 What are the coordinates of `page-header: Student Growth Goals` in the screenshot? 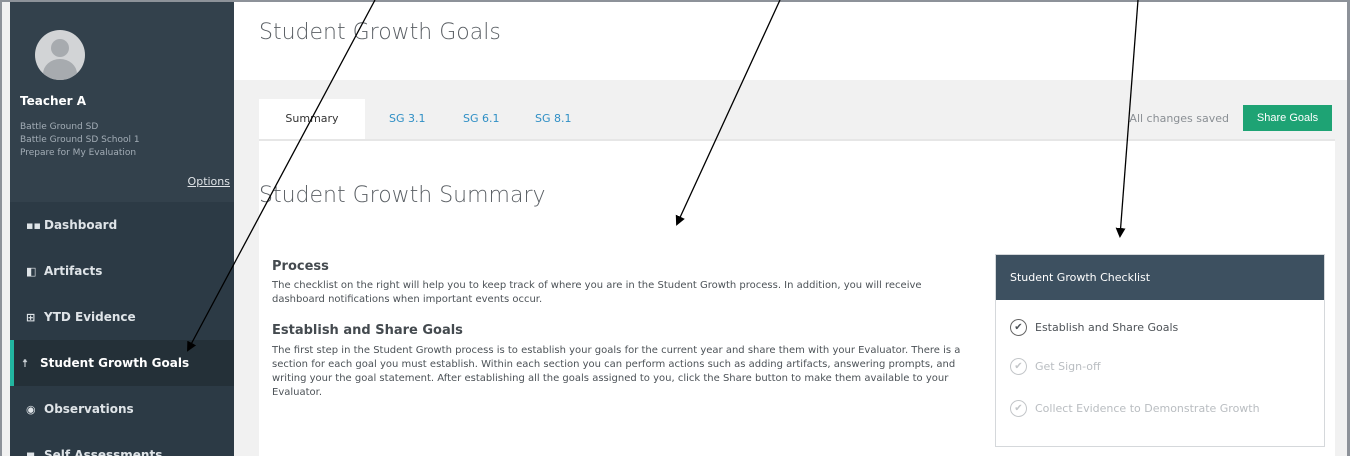 It's located at (790, 41).